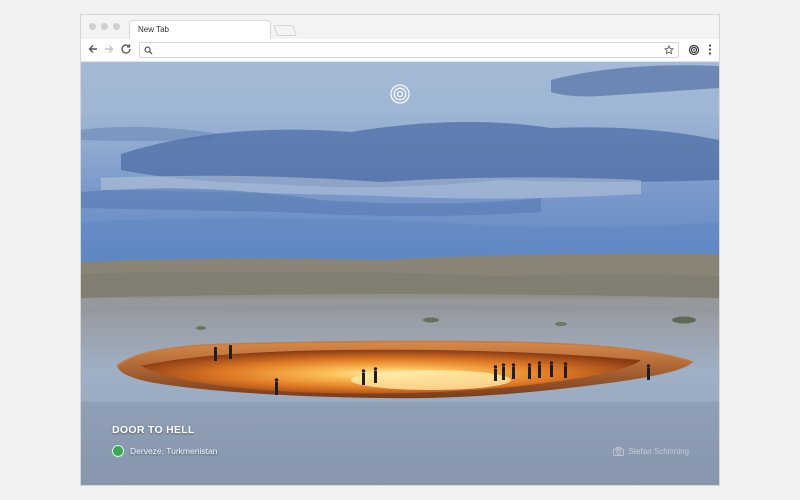 This screenshot has height=500, width=800. Describe the element at coordinates (93, 49) in the screenshot. I see `arrow-left-icon` at that location.